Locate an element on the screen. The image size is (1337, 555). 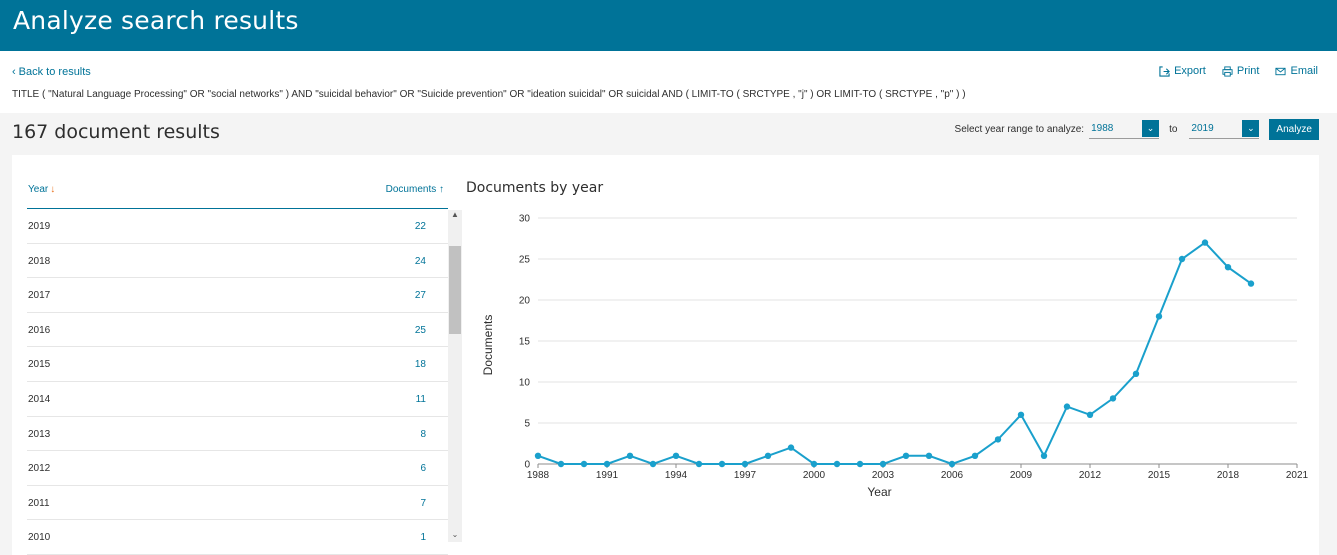
email-button: Email is located at coordinates (1296, 71).